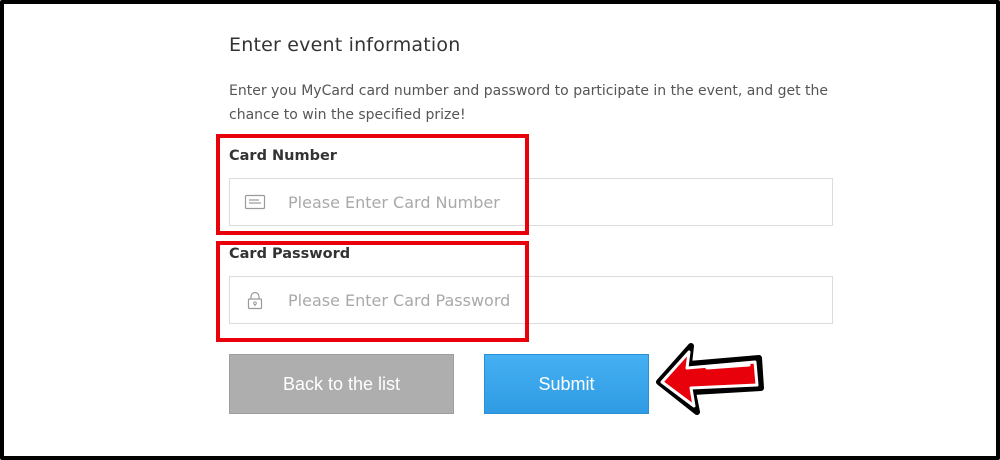 Image resolution: width=1000 pixels, height=460 pixels. I want to click on submit-button: Submit, so click(566, 384).